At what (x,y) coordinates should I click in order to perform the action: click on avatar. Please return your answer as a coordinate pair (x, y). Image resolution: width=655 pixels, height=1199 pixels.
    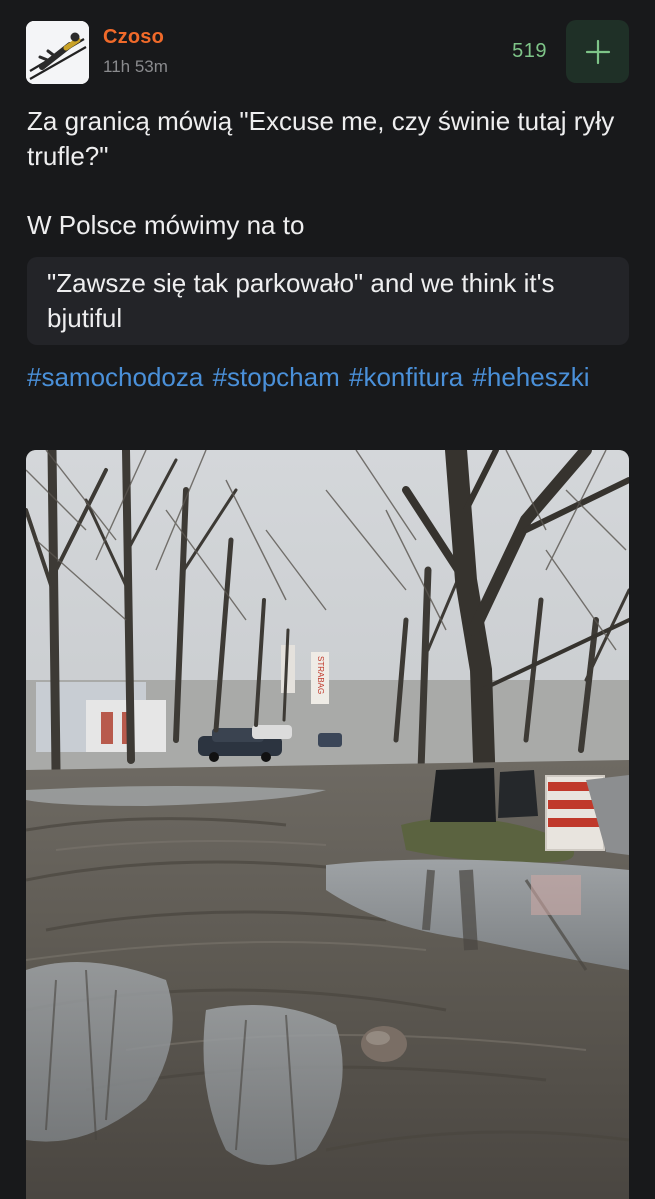
    Looking at the image, I should click on (57, 52).